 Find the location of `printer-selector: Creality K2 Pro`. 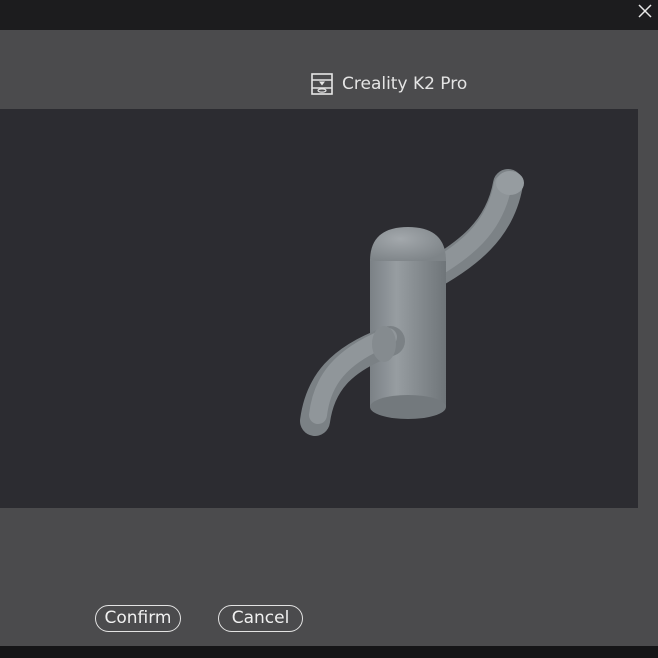

printer-selector: Creality K2 Pro is located at coordinates (388, 84).